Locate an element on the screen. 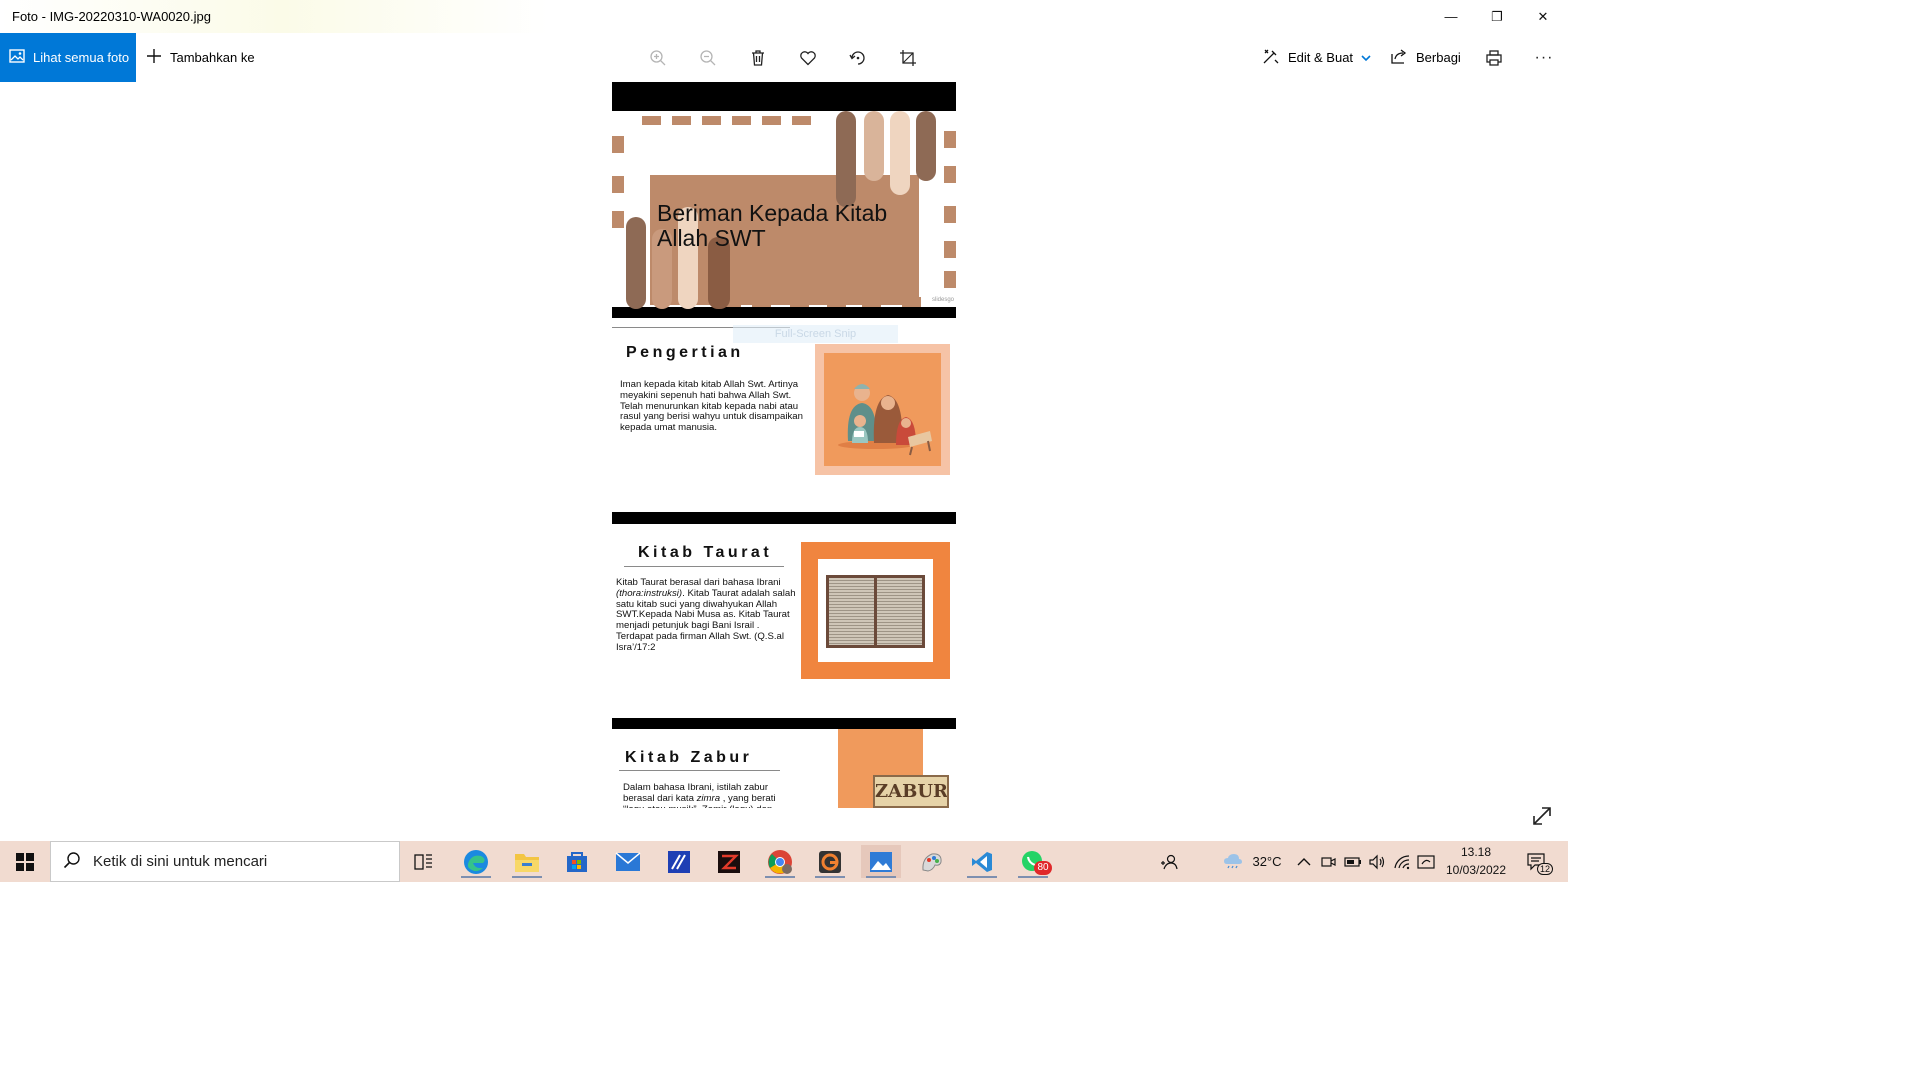  clock-date: 10/03/2022 is located at coordinates (1476, 870).